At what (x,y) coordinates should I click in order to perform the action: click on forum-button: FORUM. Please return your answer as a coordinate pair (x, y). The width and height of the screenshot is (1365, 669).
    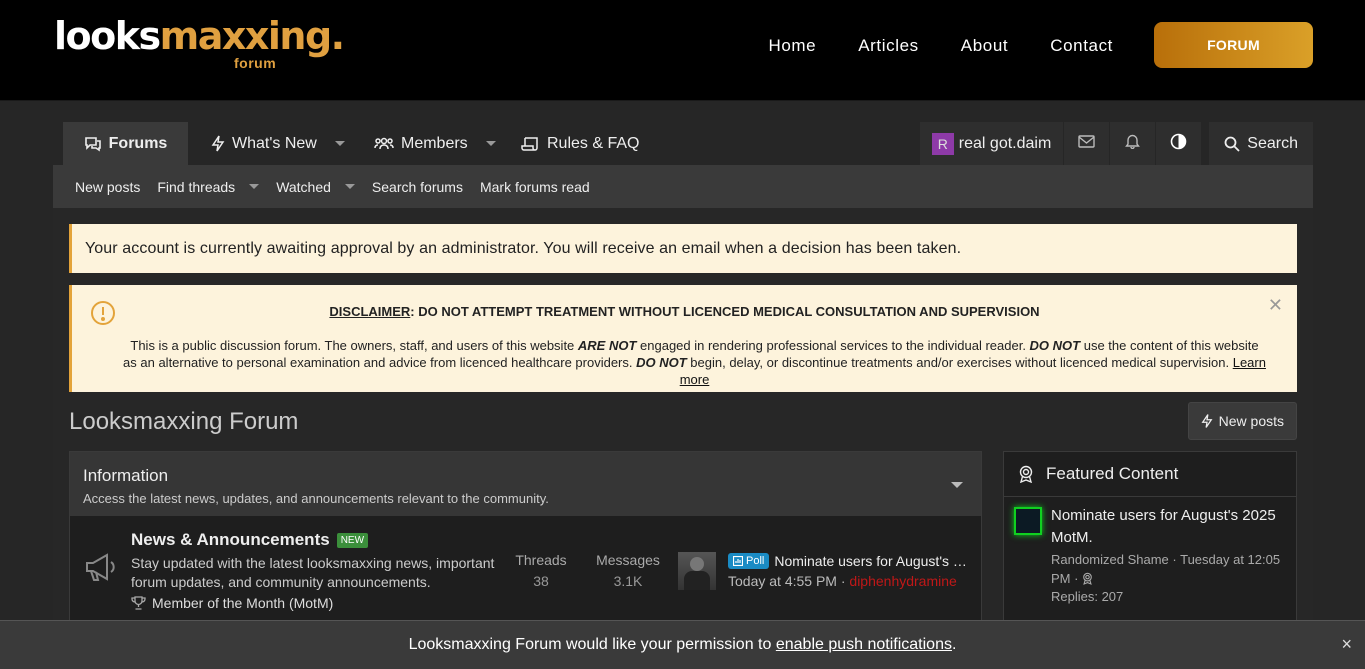
    Looking at the image, I should click on (1233, 45).